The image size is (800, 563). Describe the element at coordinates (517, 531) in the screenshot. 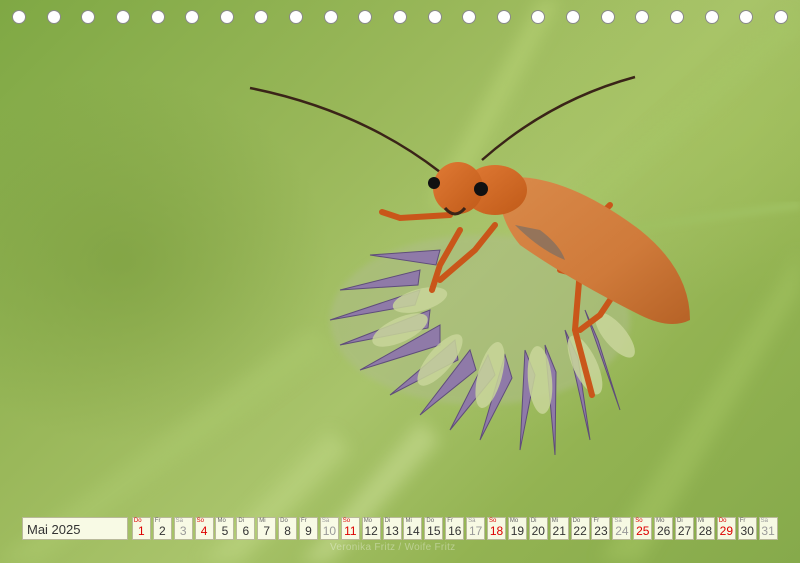

I see `day-number: 19` at that location.